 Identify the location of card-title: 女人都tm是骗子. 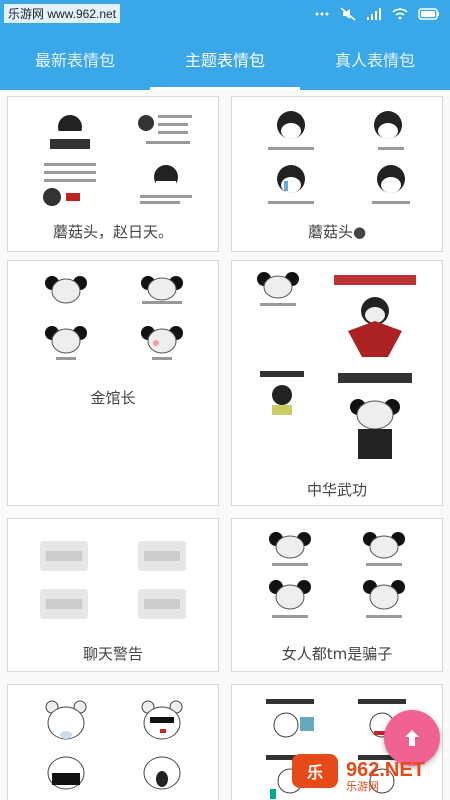
(337, 654).